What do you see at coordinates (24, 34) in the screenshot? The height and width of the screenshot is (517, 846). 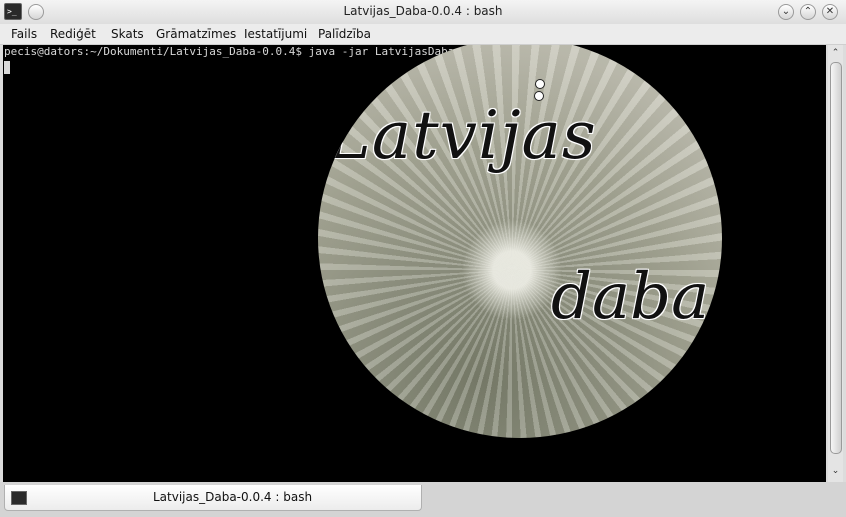 I see `menu-fails: Fails` at bounding box center [24, 34].